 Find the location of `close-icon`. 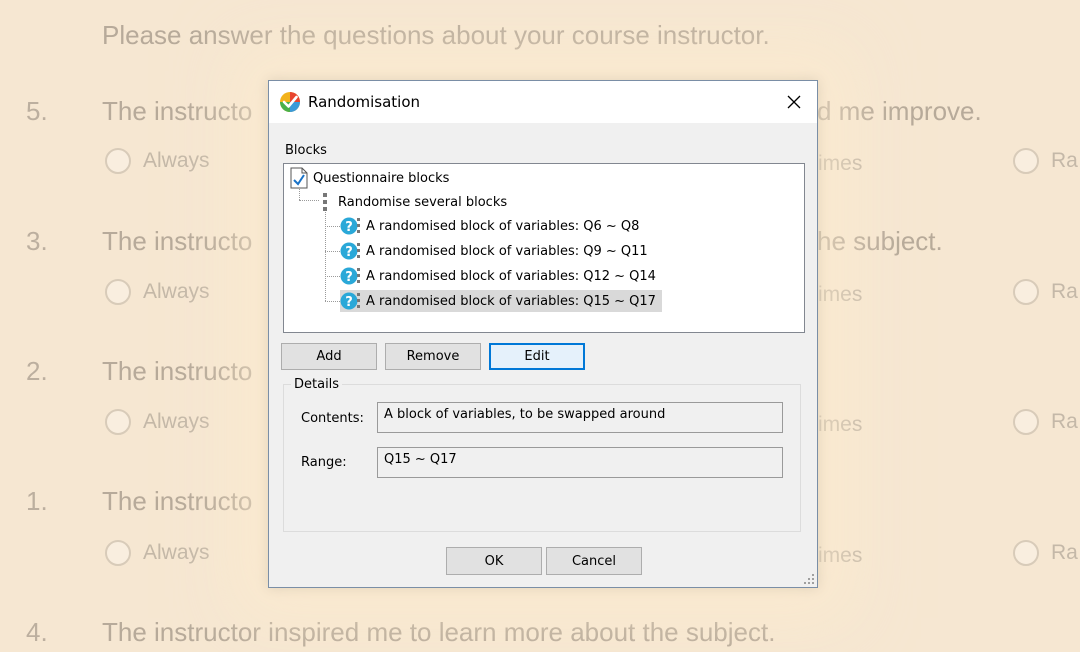

close-icon is located at coordinates (794, 102).